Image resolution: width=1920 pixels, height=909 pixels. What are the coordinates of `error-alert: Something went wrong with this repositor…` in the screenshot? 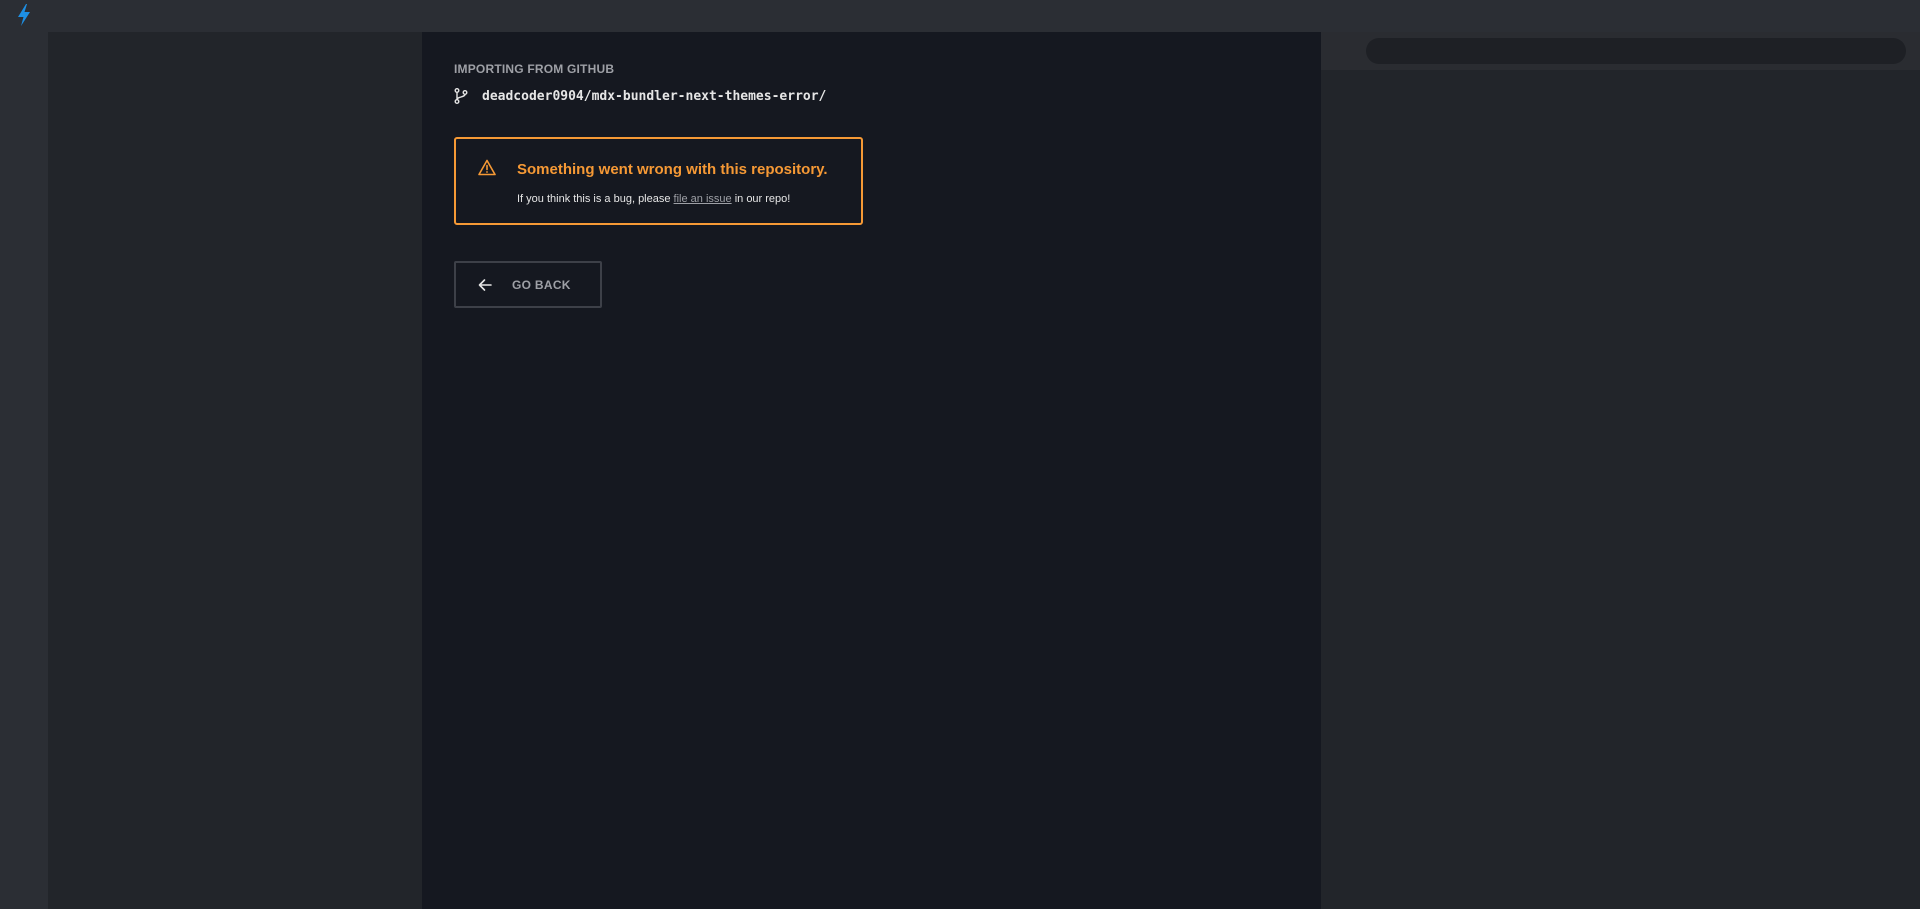 It's located at (658, 181).